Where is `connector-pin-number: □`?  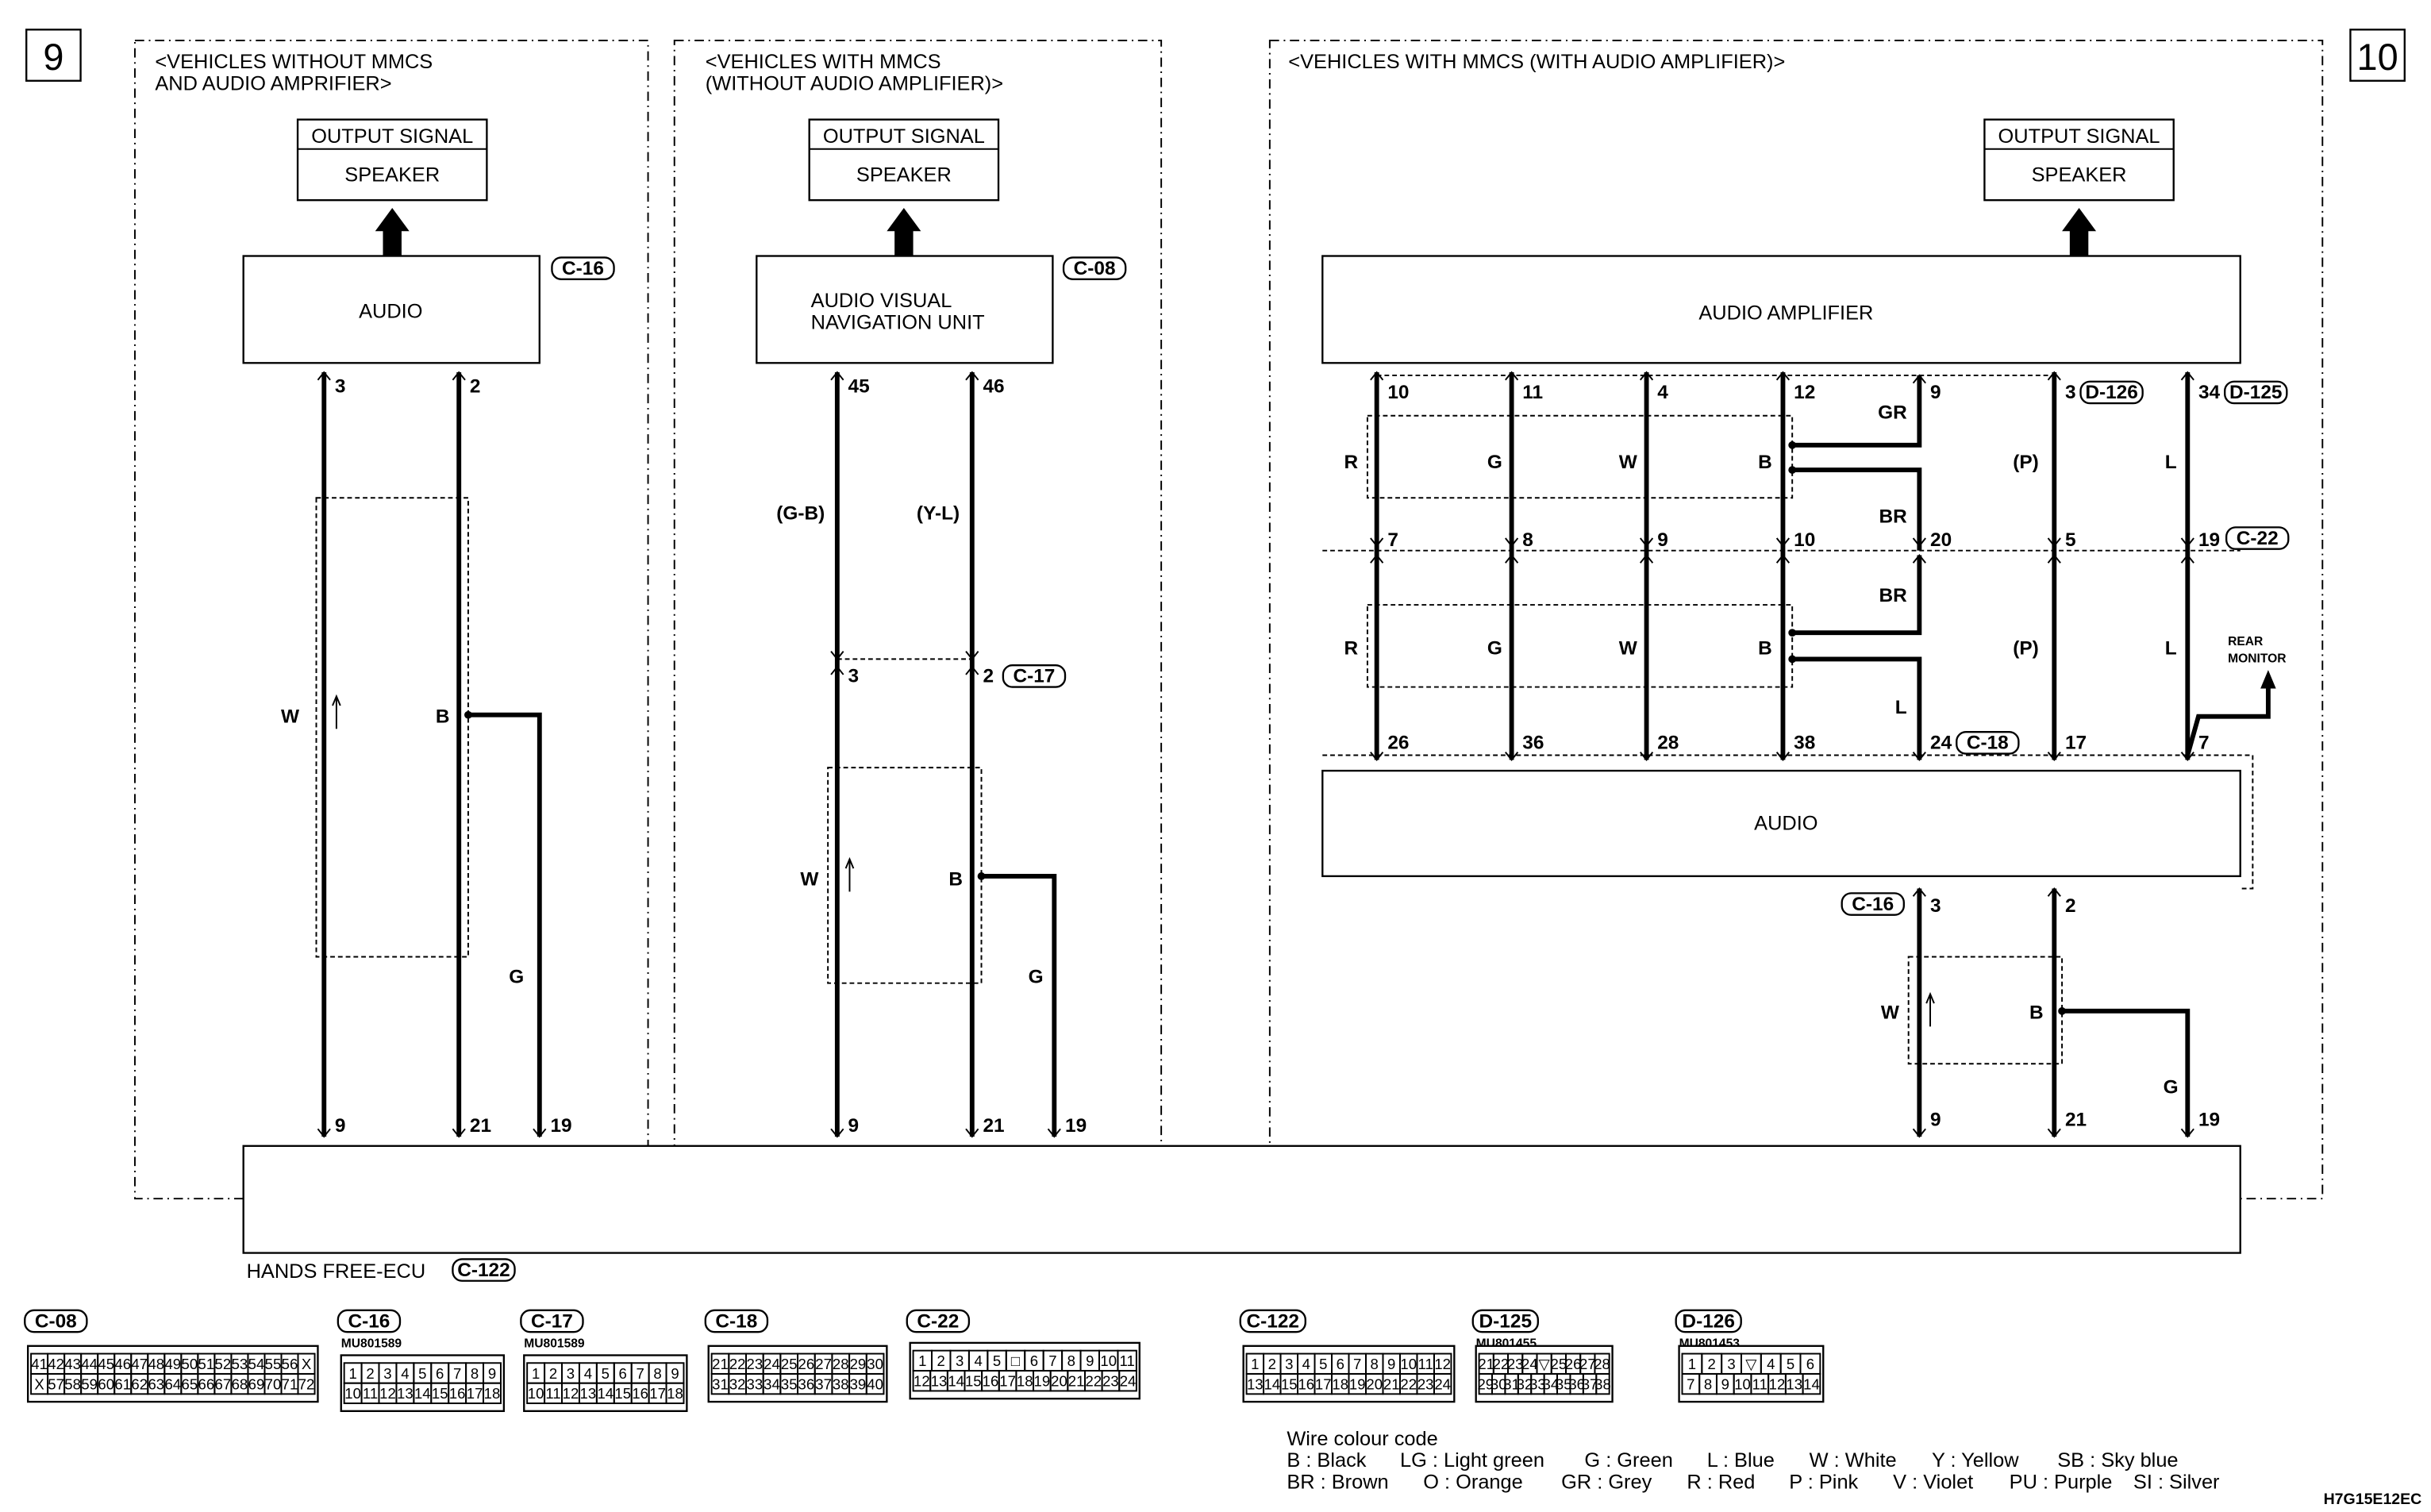 connector-pin-number: □ is located at coordinates (1015, 1360).